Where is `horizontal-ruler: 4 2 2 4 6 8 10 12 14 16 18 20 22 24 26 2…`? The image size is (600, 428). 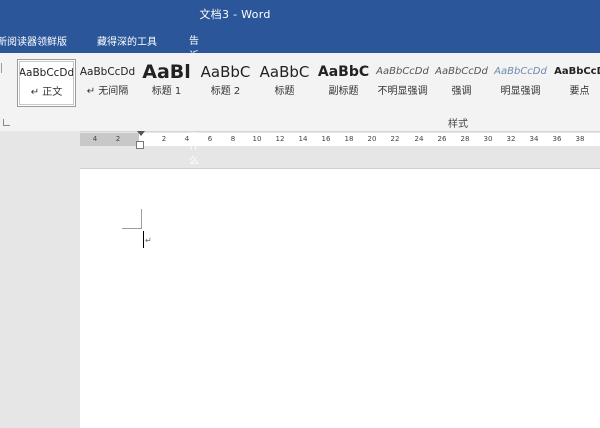 horizontal-ruler: 4 2 2 4 6 8 10 12 14 16 18 20 22 24 26 2… is located at coordinates (340, 139).